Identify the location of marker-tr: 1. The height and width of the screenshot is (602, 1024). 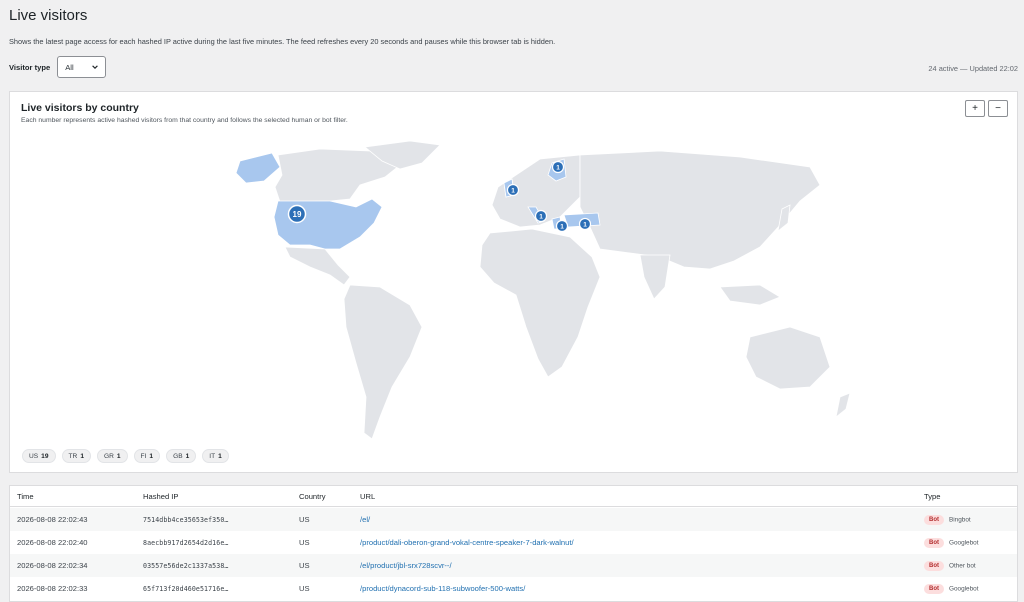
(585, 224).